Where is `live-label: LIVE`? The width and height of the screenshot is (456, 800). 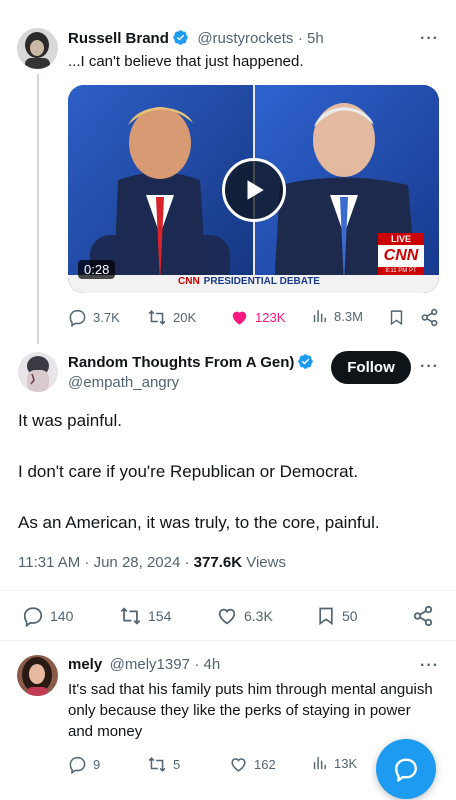 live-label: LIVE is located at coordinates (401, 239).